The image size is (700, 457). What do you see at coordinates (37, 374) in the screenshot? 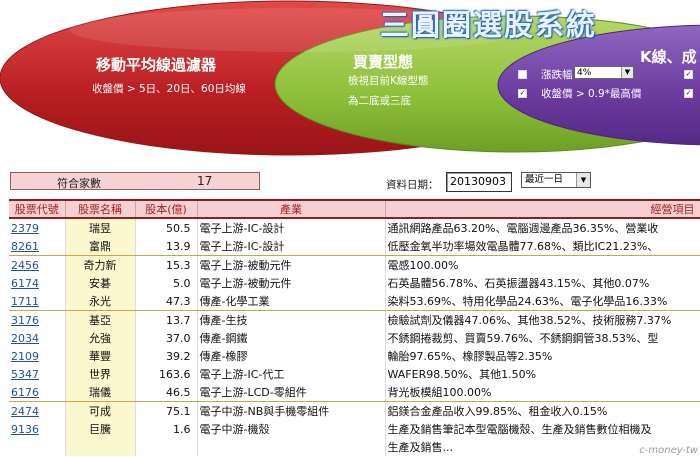
I see `stock-code-link: 5347` at bounding box center [37, 374].